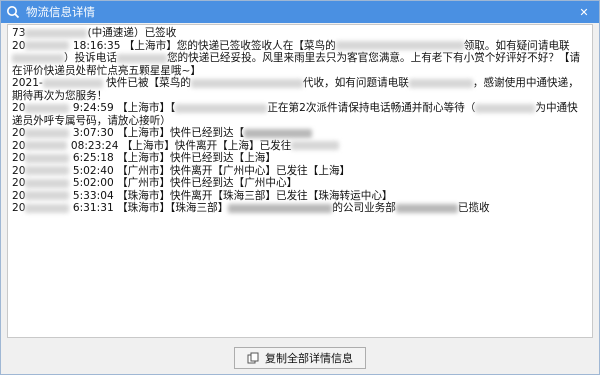  What do you see at coordinates (473, 208) in the screenshot?
I see `entry-text-tail: 已揽收` at bounding box center [473, 208].